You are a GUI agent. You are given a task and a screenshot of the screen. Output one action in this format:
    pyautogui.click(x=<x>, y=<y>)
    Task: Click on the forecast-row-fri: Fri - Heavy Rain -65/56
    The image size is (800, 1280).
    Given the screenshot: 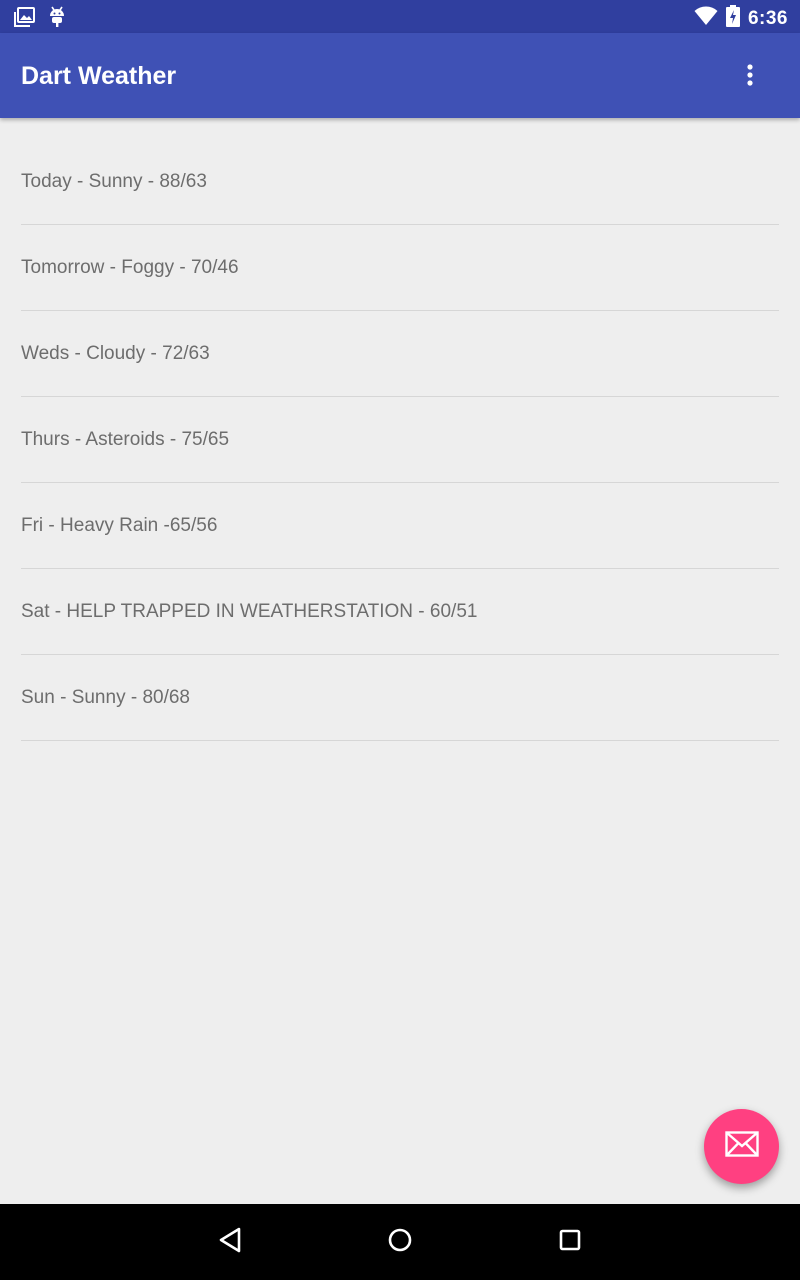 What is the action you would take?
    pyautogui.click(x=400, y=526)
    